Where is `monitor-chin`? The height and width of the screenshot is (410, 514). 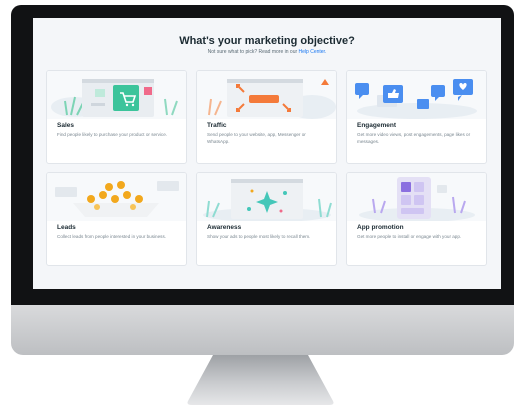
monitor-chin is located at coordinates (262, 330).